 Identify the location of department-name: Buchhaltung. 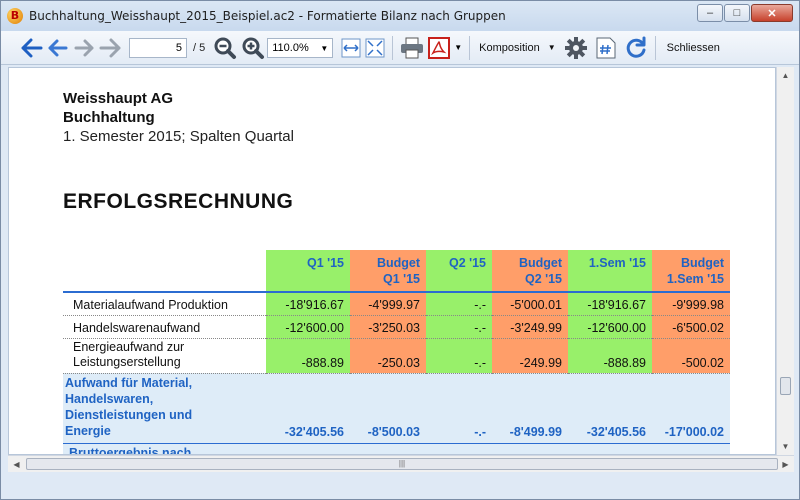
(109, 117).